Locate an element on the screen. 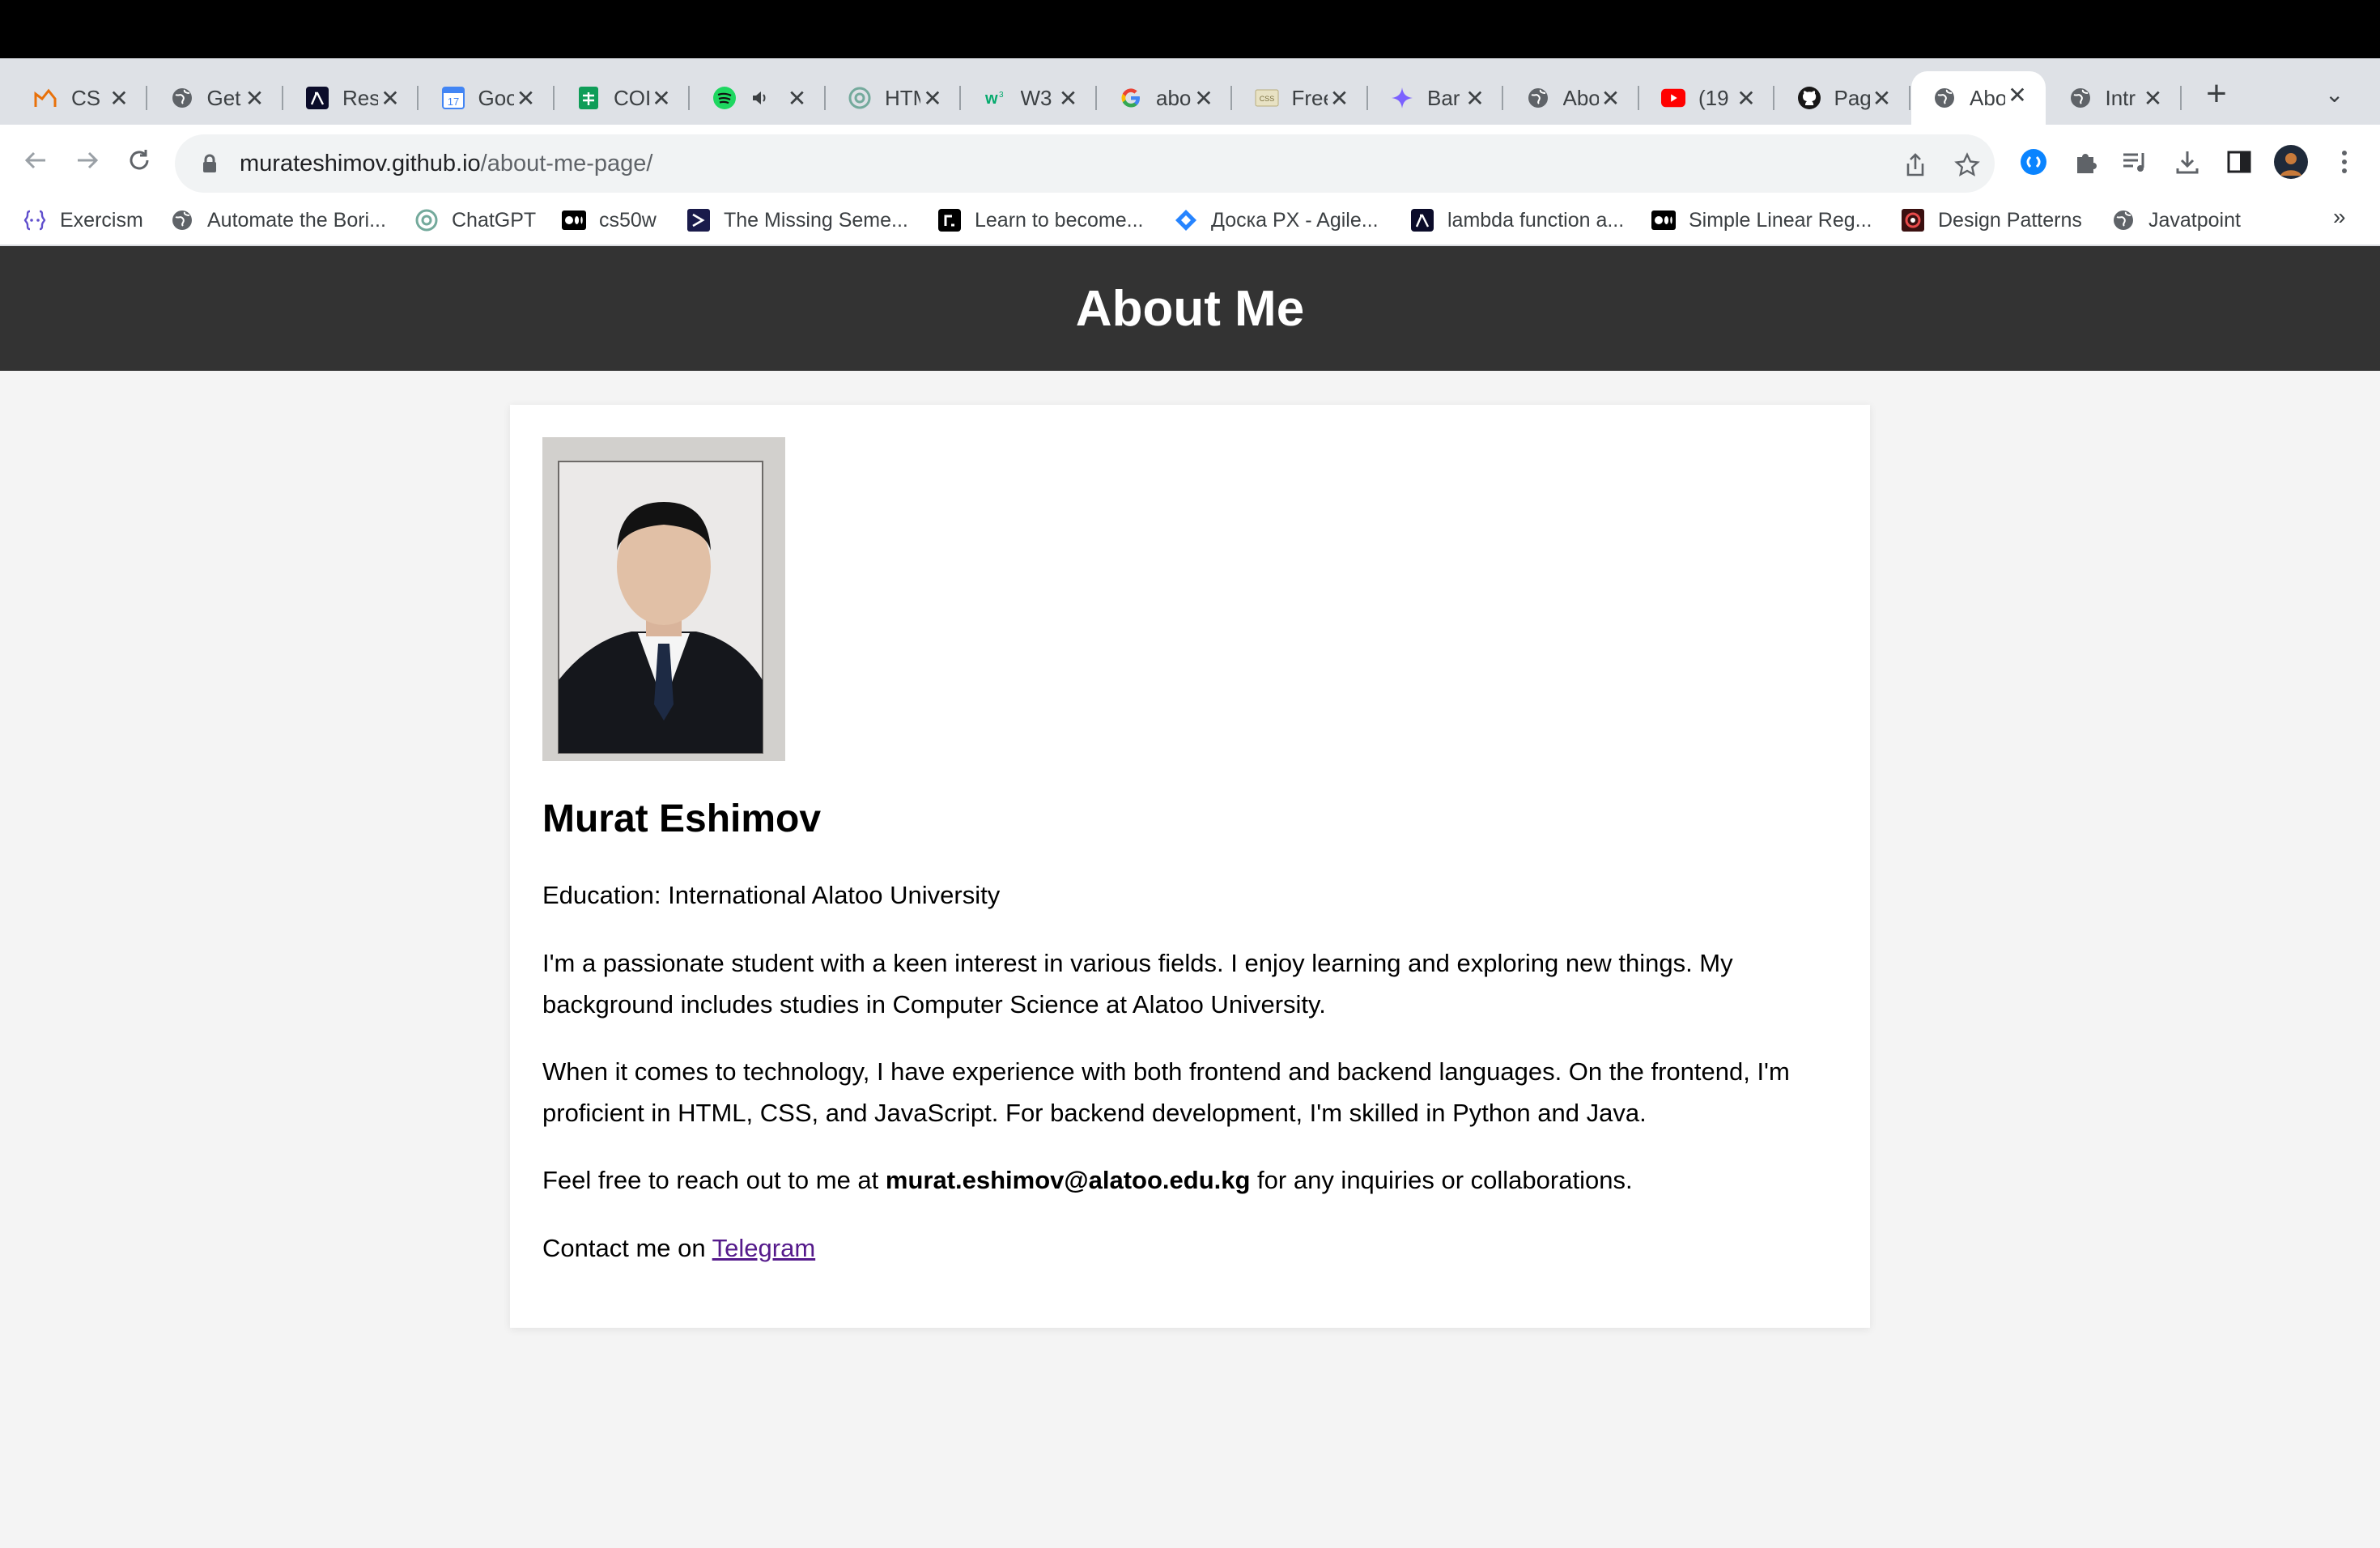 The height and width of the screenshot is (1548, 2380). browser-tab: HTM✕ is located at coordinates (894, 97).